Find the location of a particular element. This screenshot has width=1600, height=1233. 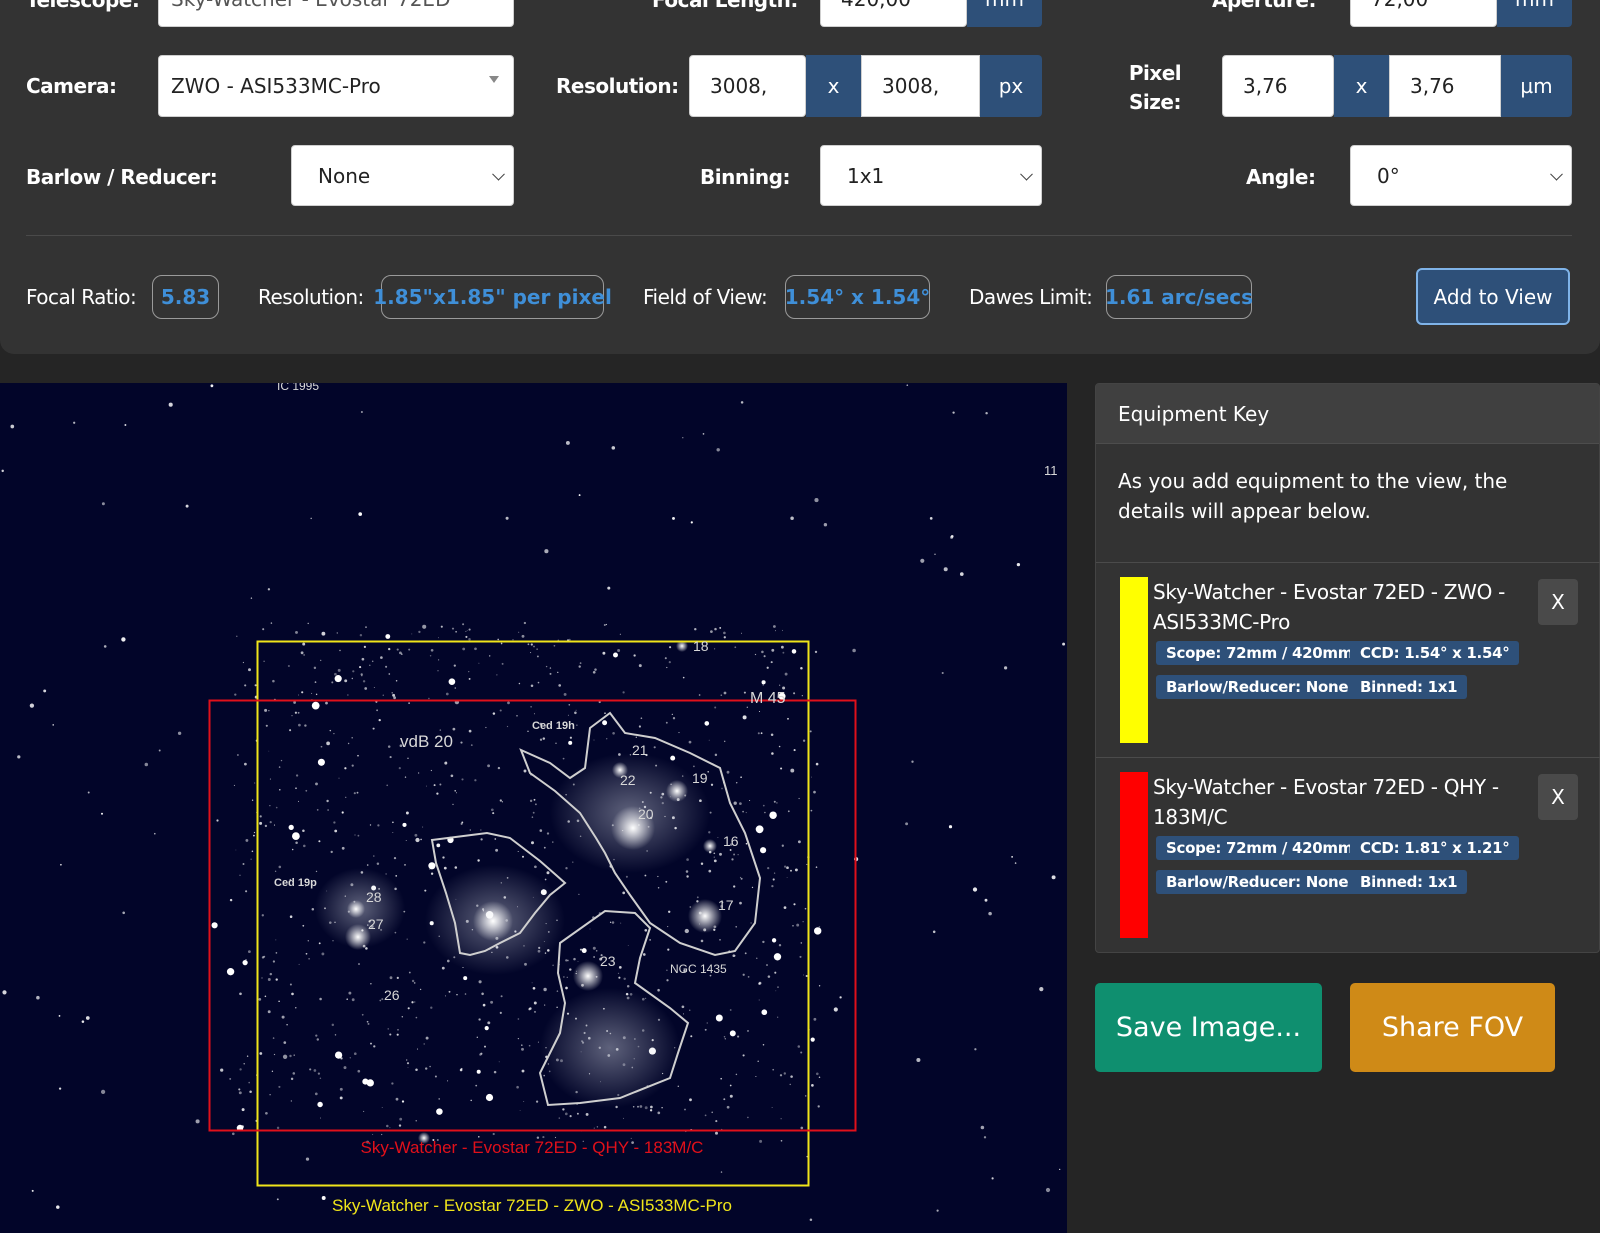

camera-label: Camera: is located at coordinates (71, 86).